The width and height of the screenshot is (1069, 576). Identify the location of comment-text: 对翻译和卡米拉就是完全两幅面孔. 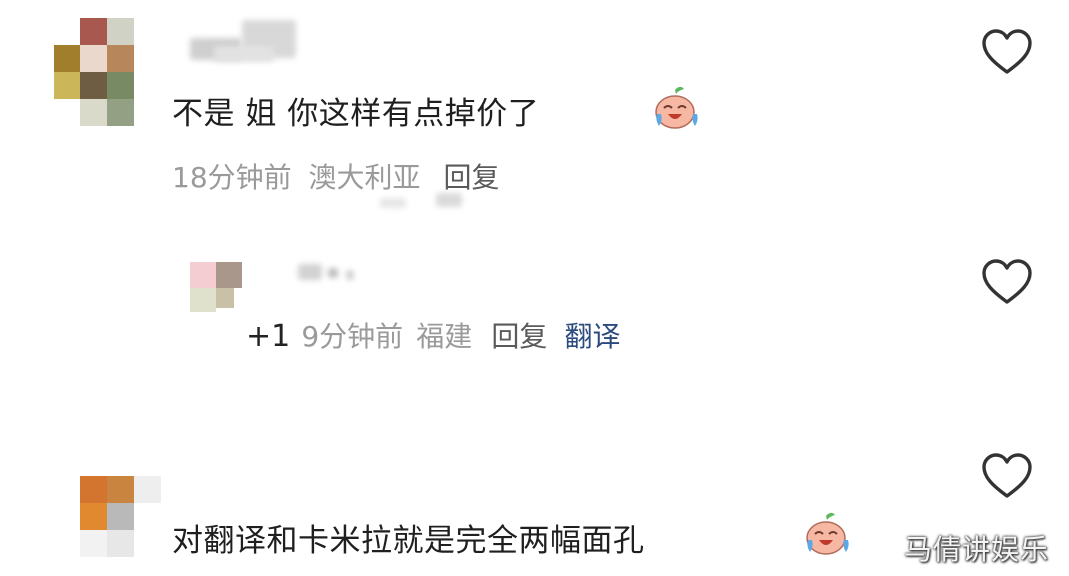
(408, 541).